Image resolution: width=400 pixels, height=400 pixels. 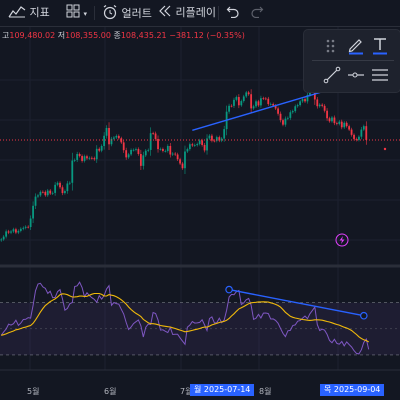 What do you see at coordinates (73, 11) in the screenshot?
I see `templates-icon` at bounding box center [73, 11].